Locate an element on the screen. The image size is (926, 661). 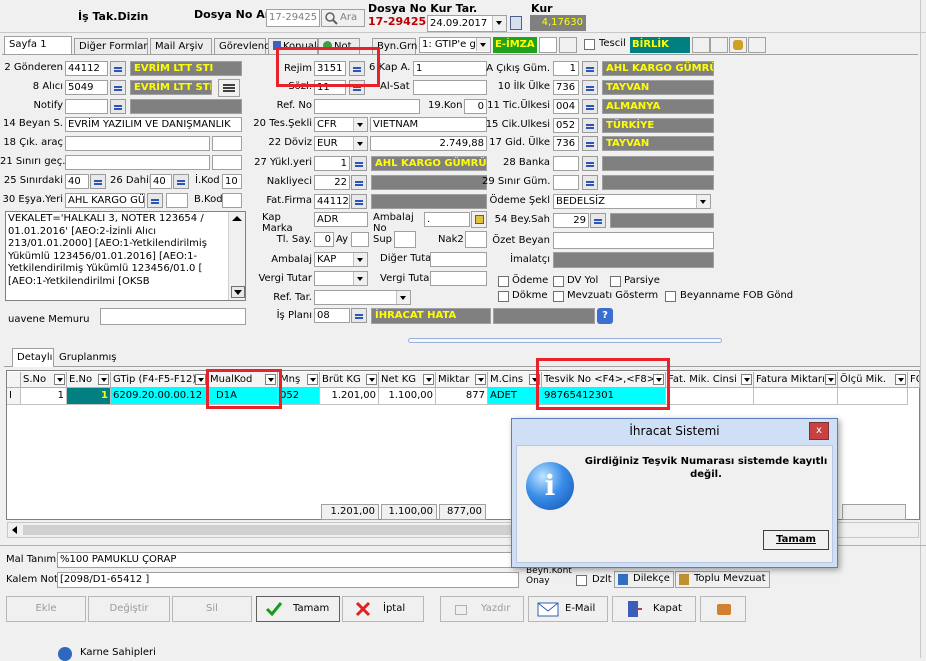
nakliyeci-input: 22 is located at coordinates (332, 182).